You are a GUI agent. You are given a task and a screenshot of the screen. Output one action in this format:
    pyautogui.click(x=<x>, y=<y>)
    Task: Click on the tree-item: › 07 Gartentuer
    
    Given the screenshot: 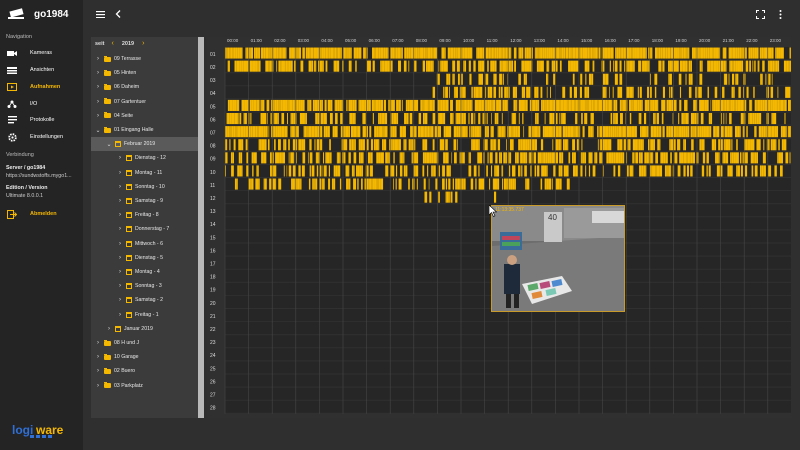 What is the action you would take?
    pyautogui.click(x=144, y=102)
    